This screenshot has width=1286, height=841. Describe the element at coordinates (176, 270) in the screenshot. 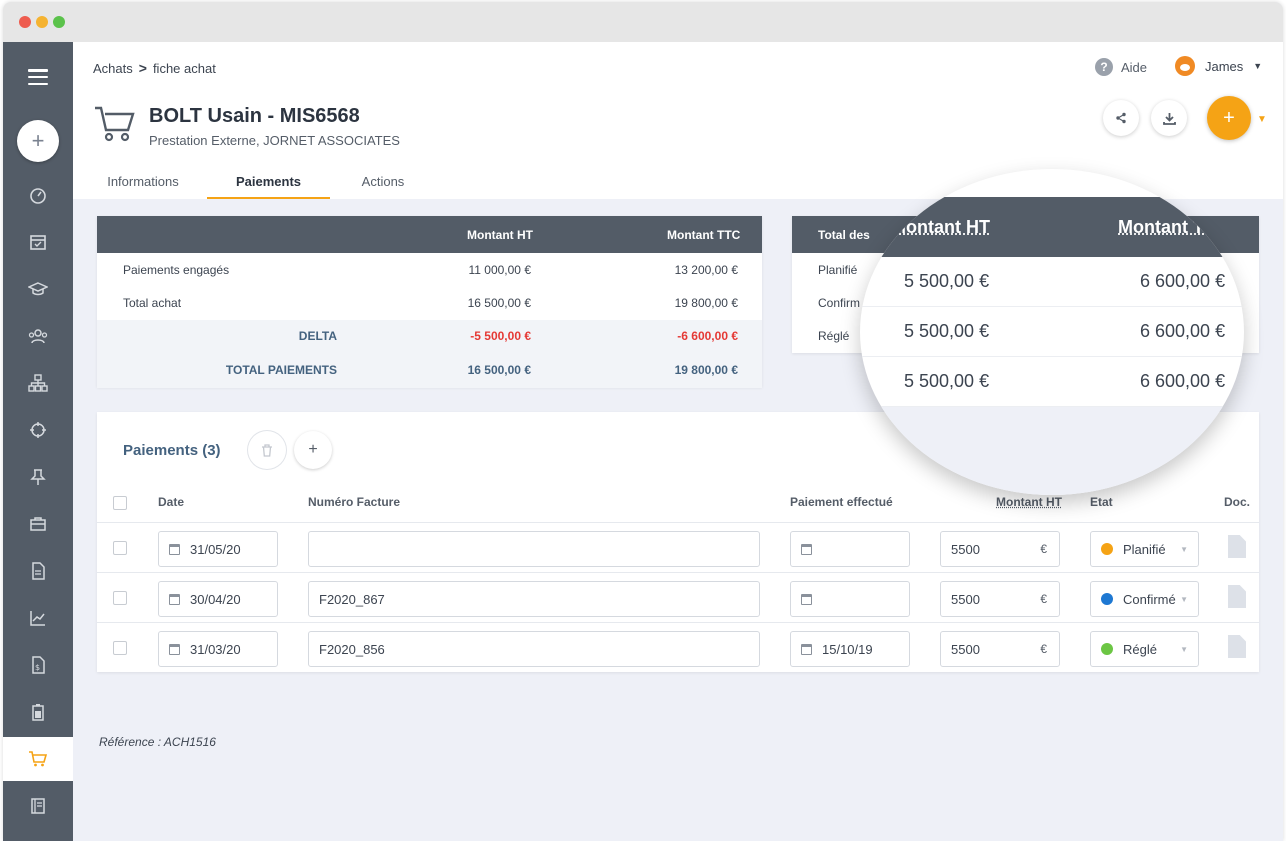

I see `summary-row-label: Paiements engagés` at that location.